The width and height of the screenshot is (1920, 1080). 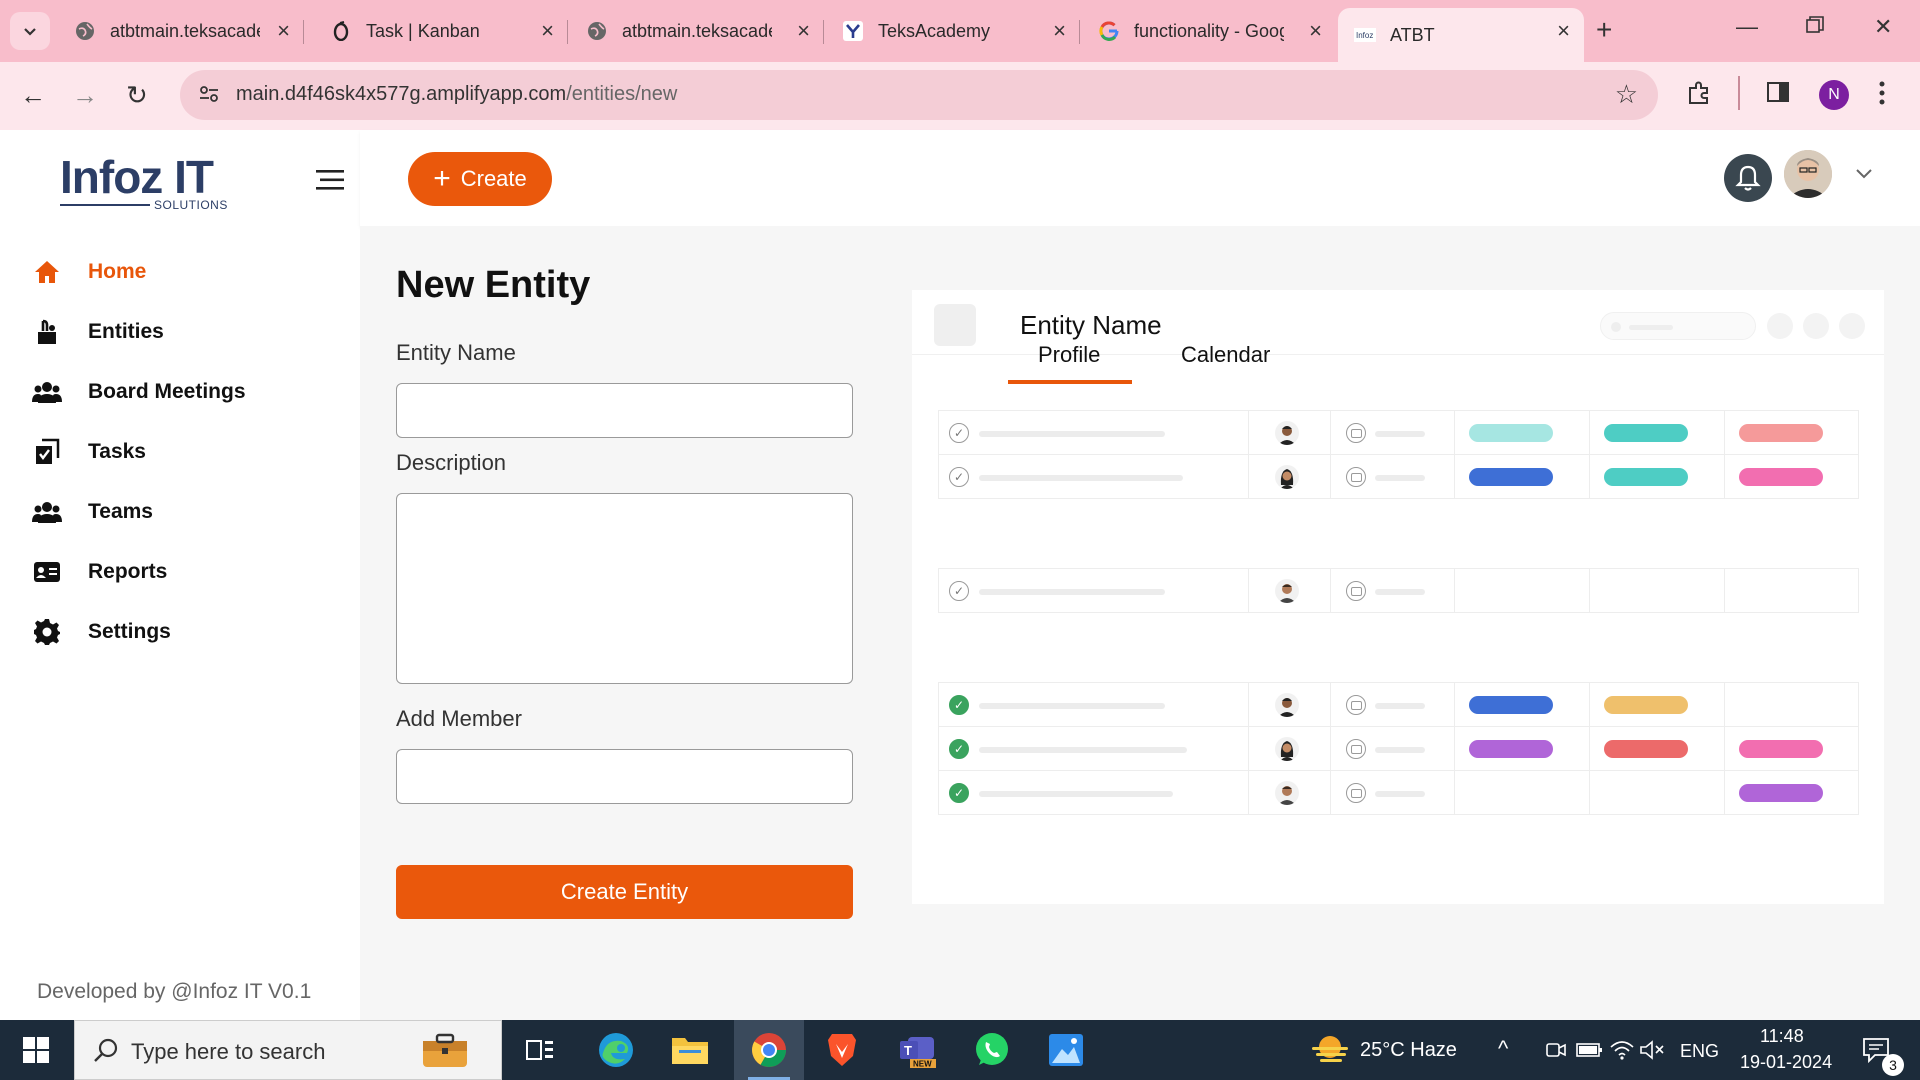 I want to click on users-group-icon, so click(x=47, y=392).